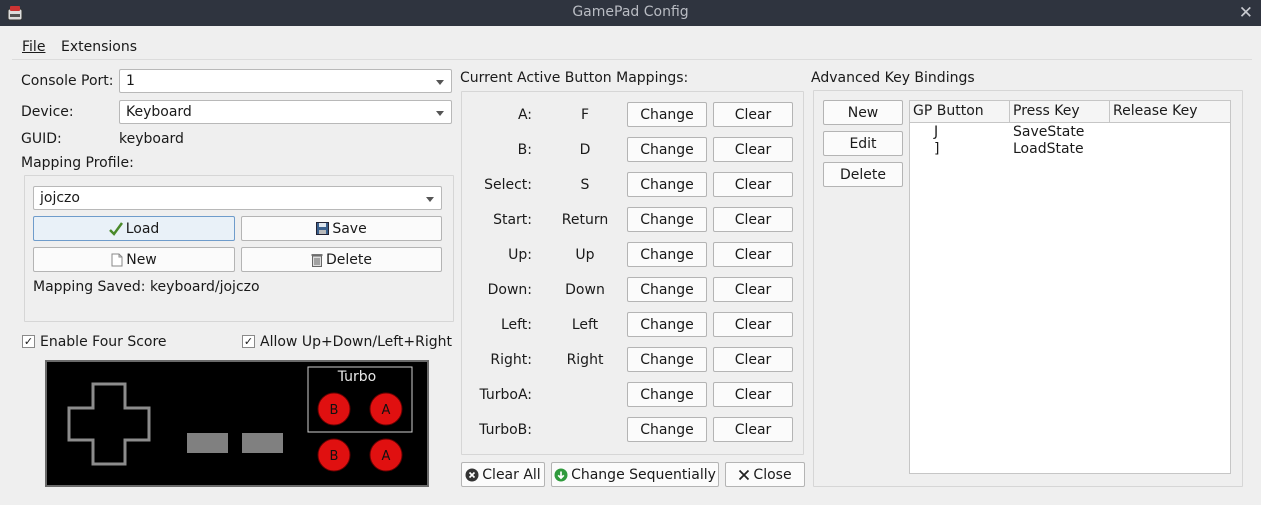 The width and height of the screenshot is (1261, 505). What do you see at coordinates (630, 43) in the screenshot?
I see `menu-bar: File Extensions` at bounding box center [630, 43].